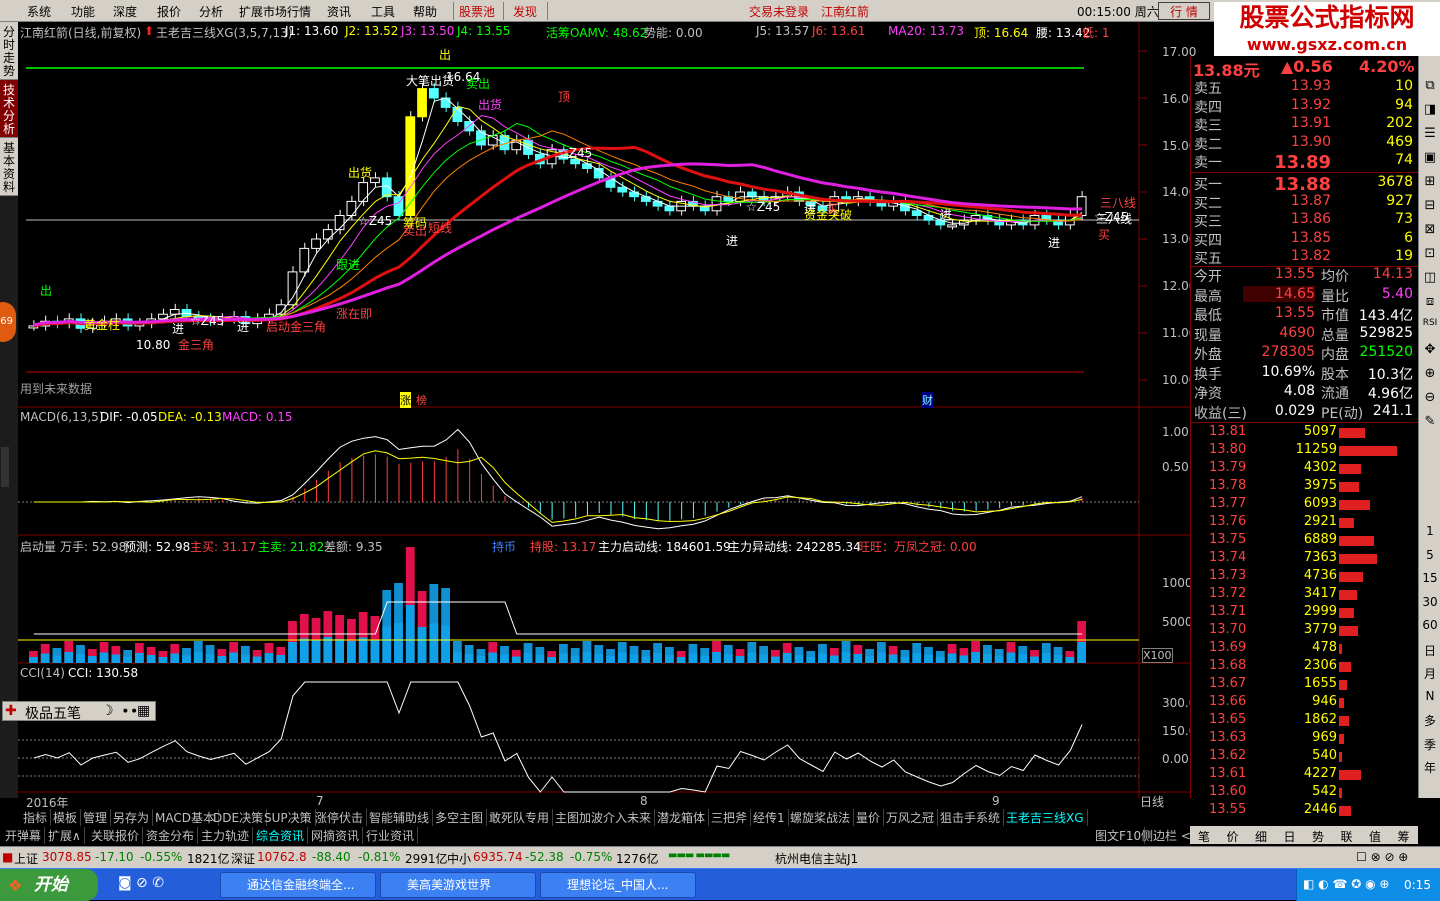  I want to click on formula-name: 王老吉三线XG(3,5,7,13), so click(224, 32).